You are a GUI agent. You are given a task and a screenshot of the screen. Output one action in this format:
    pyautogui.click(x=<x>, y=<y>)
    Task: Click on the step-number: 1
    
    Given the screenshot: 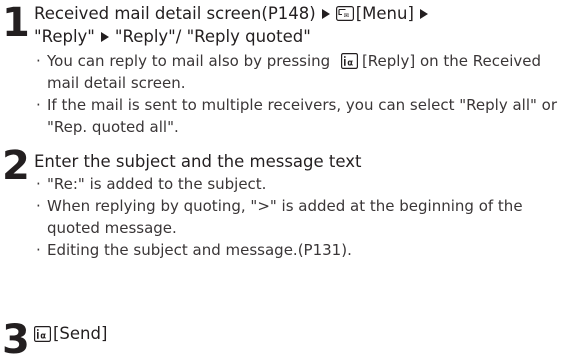 What is the action you would take?
    pyautogui.click(x=16, y=23)
    